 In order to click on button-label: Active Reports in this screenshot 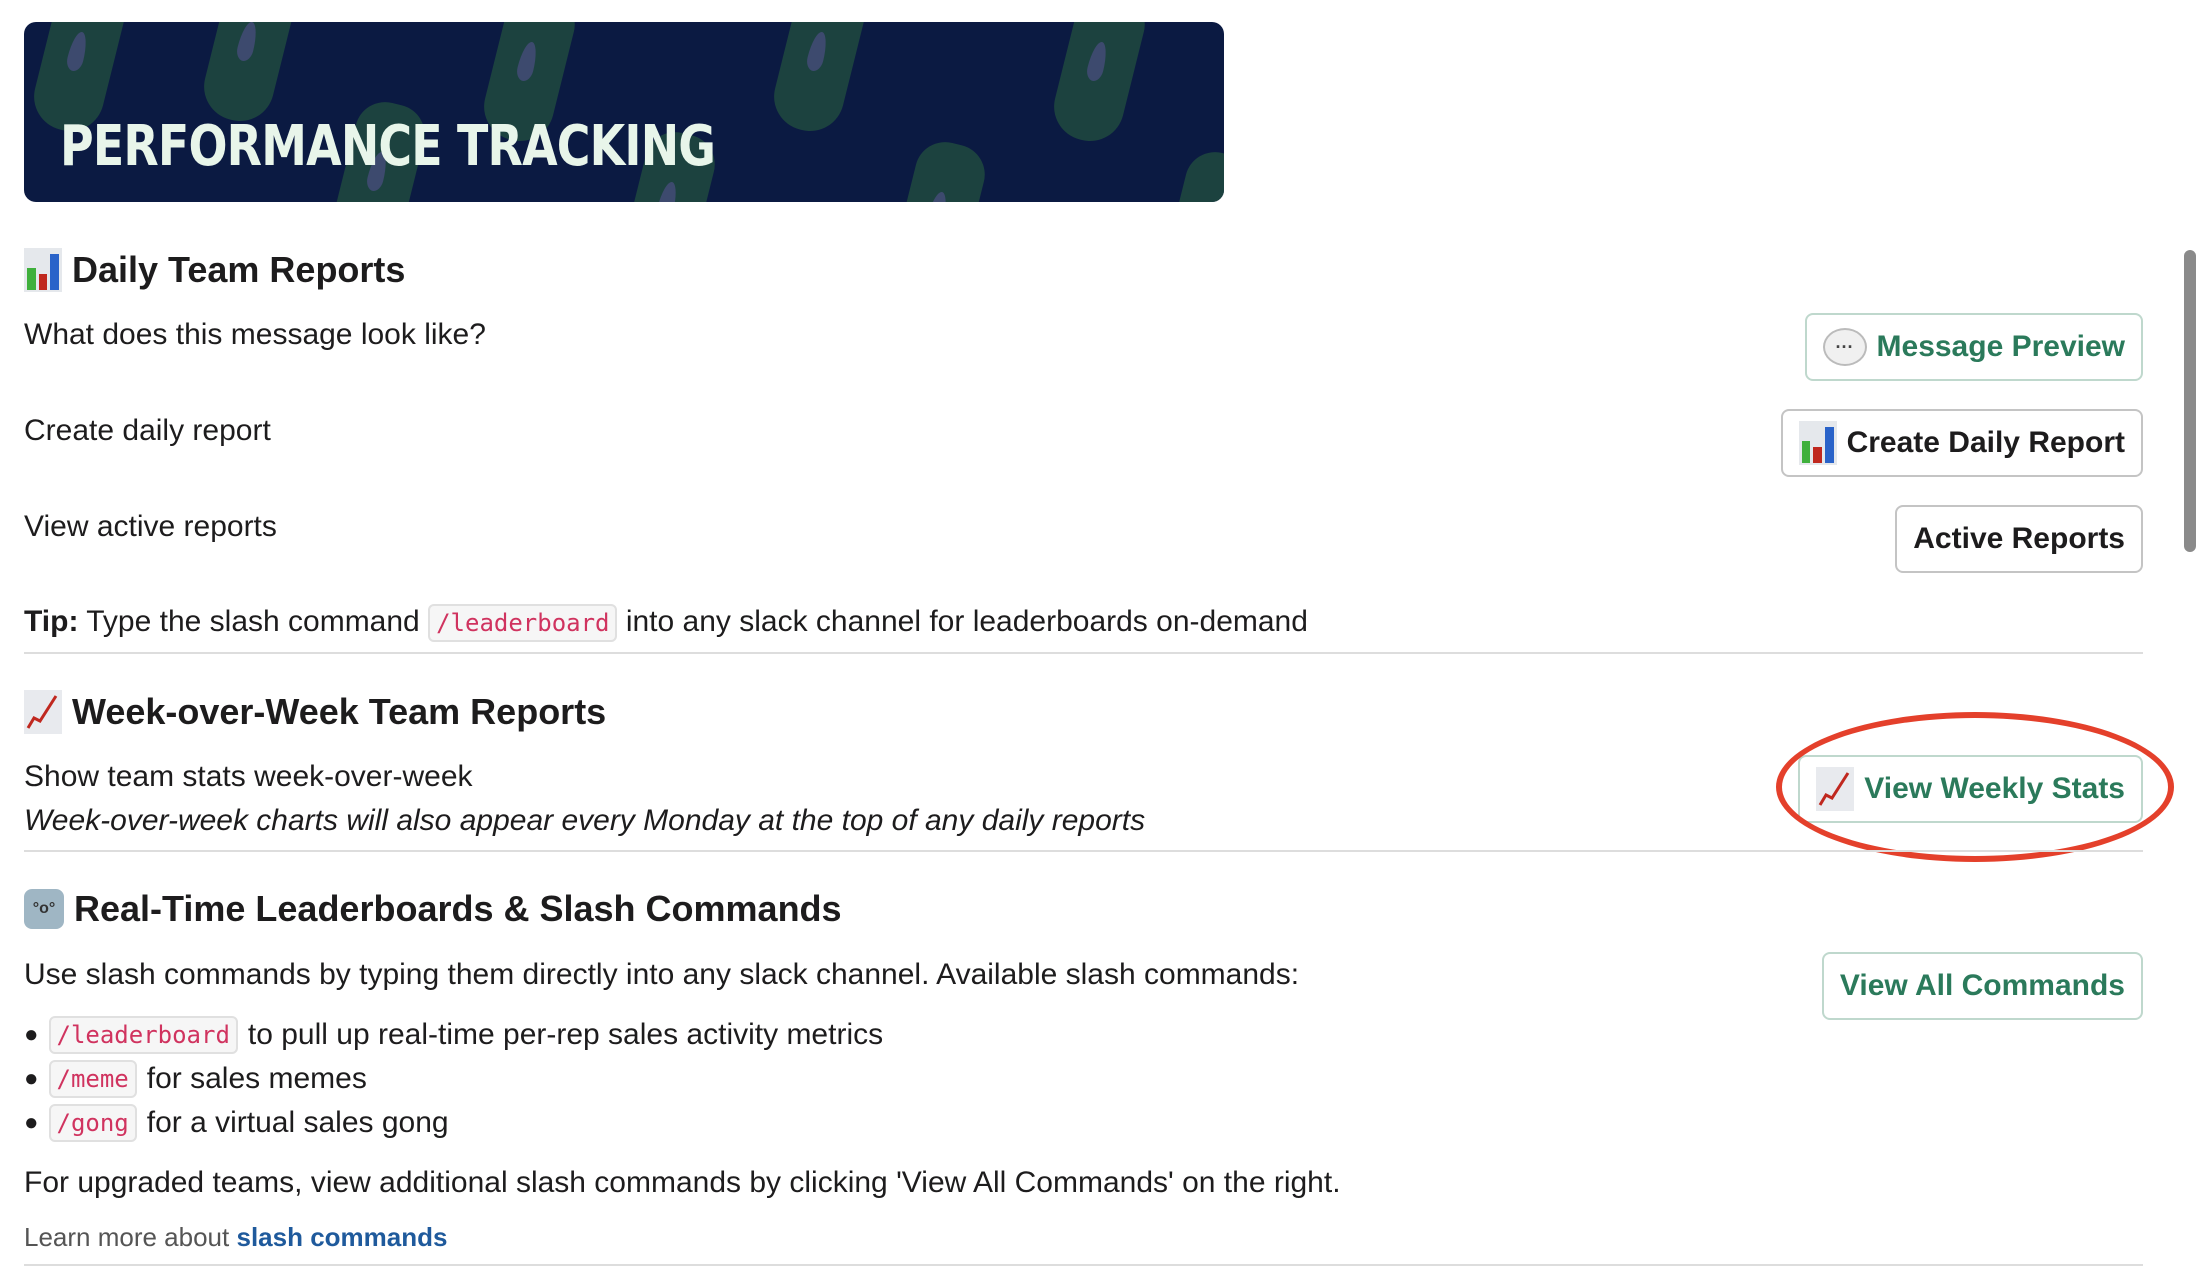, I will do `click(2019, 538)`.